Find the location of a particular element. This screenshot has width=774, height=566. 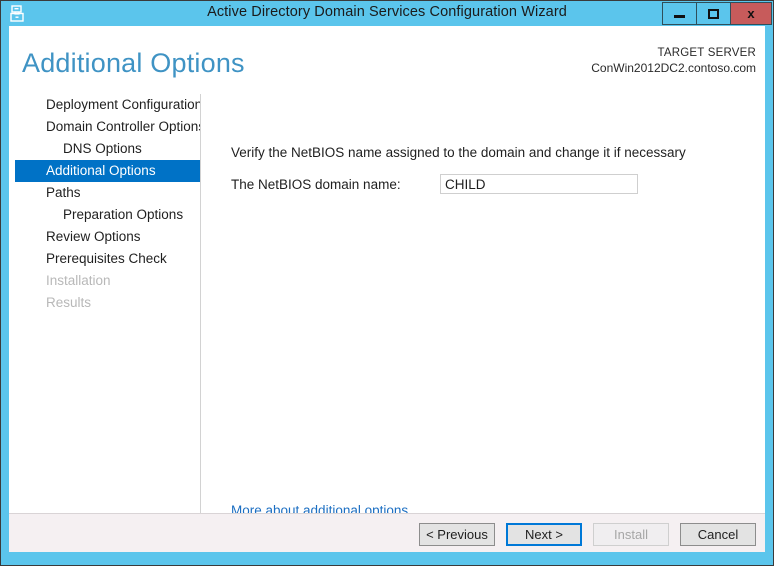

sidebar-item-domain-controller-options: Domain Controller Options is located at coordinates (107, 127).